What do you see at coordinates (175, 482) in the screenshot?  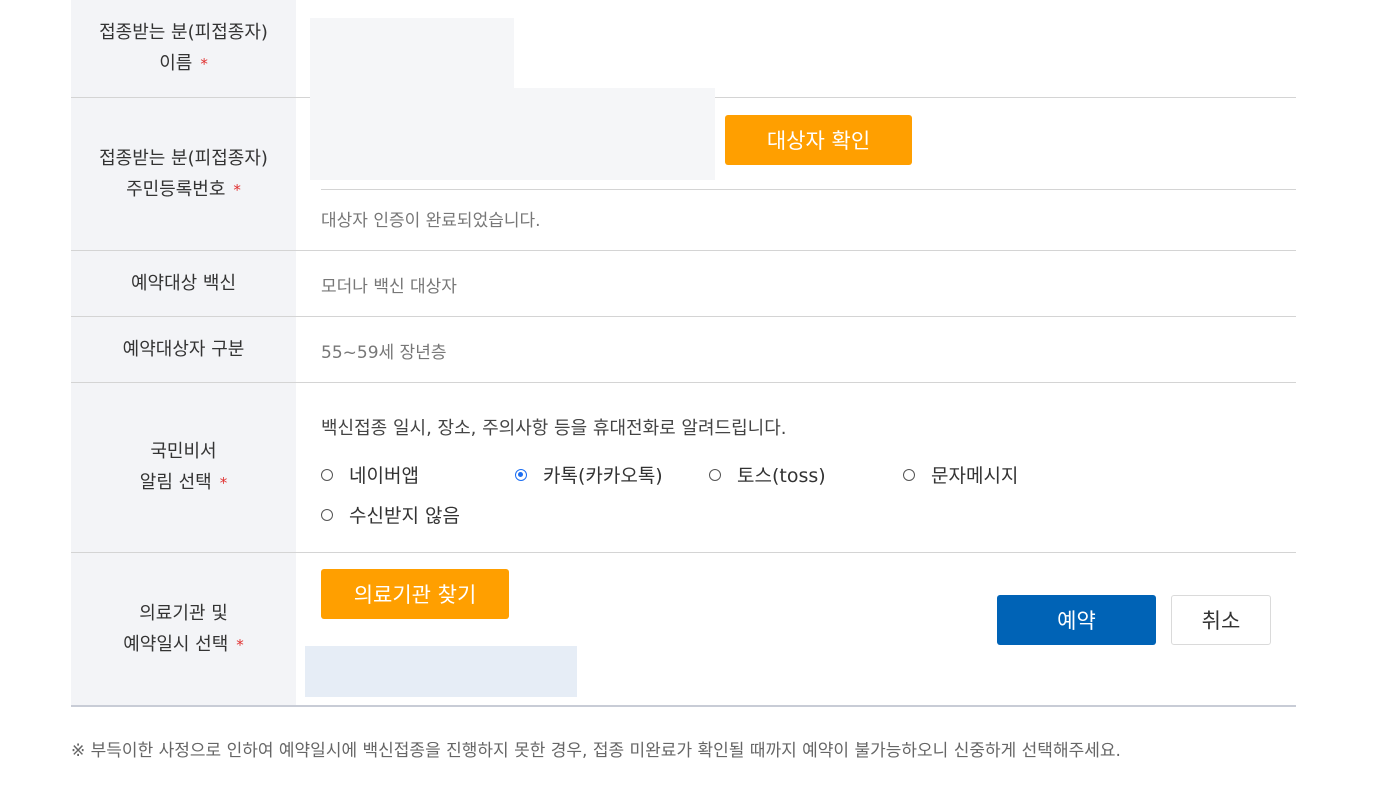 I see `label-notify-line2: 알림 선택` at bounding box center [175, 482].